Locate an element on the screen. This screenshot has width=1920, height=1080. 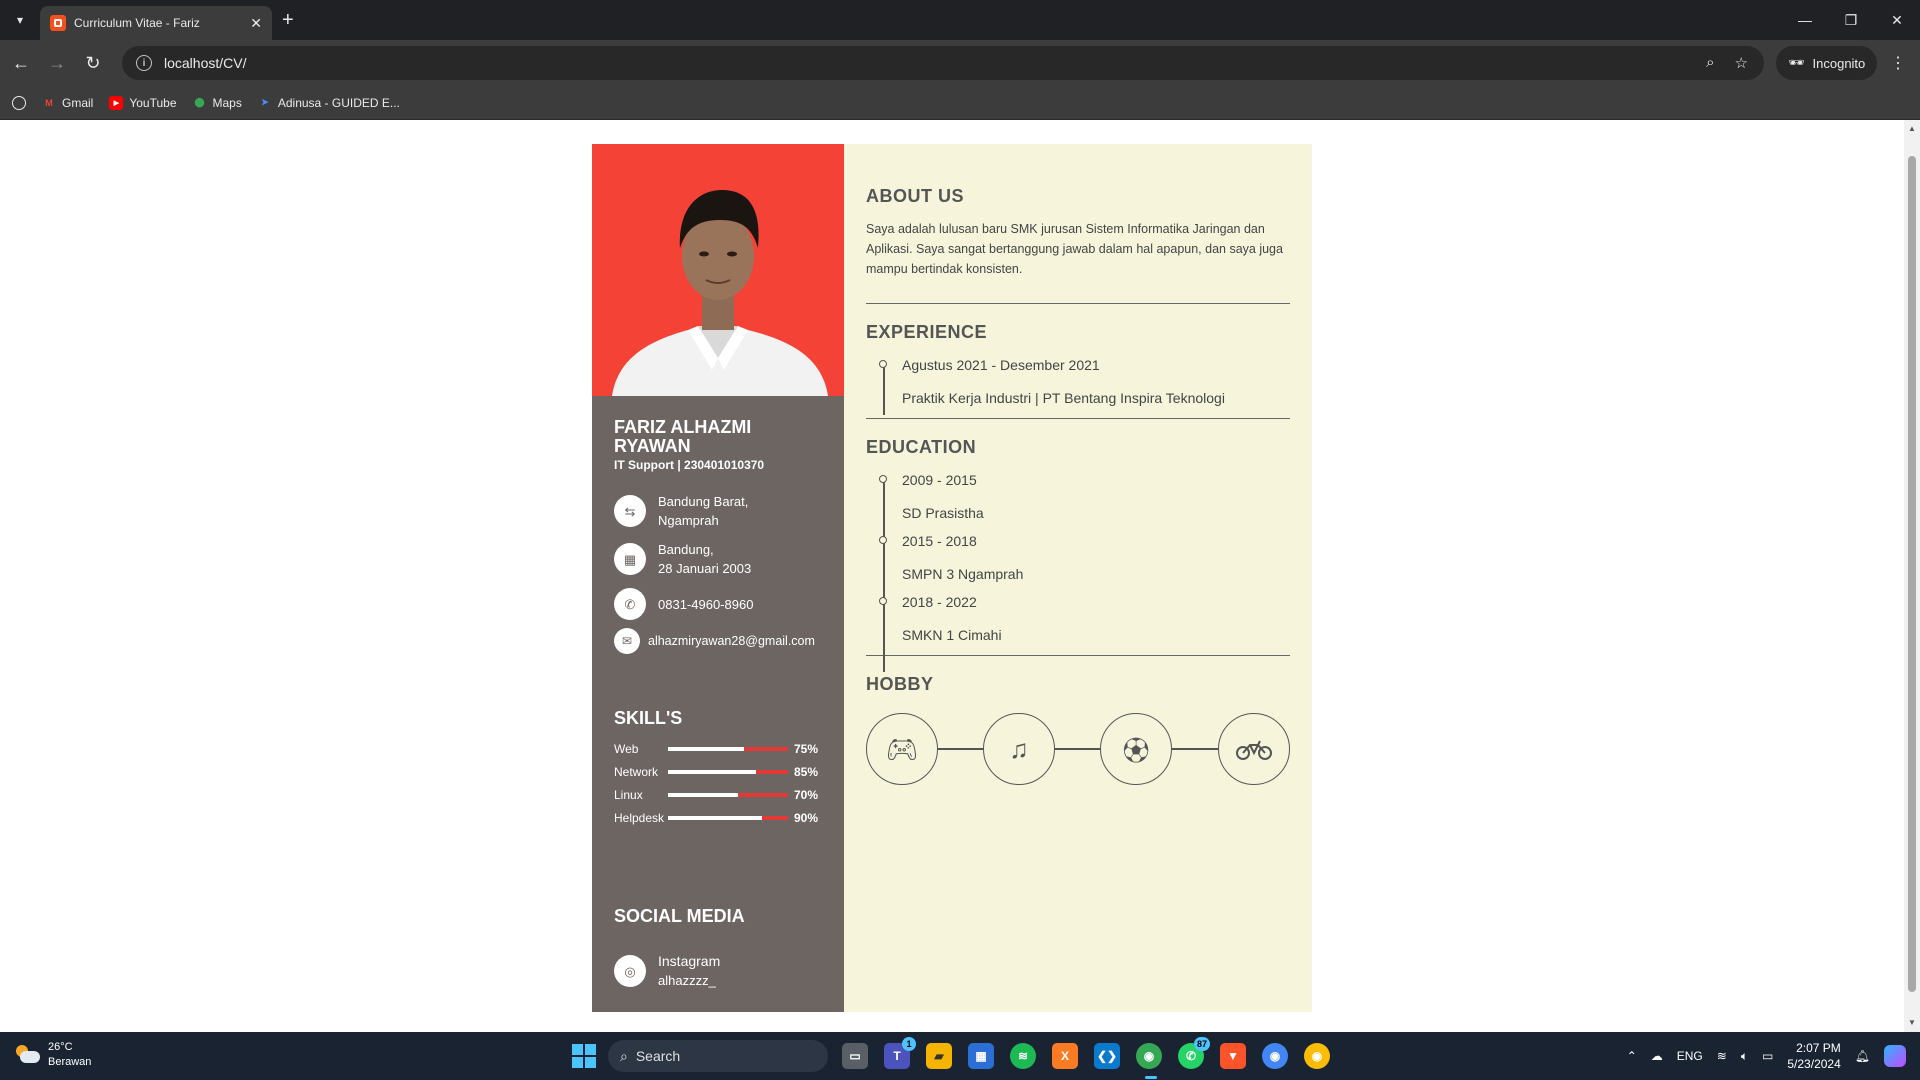
education-school: SMPN 3 Ngamprah is located at coordinates (963, 574).